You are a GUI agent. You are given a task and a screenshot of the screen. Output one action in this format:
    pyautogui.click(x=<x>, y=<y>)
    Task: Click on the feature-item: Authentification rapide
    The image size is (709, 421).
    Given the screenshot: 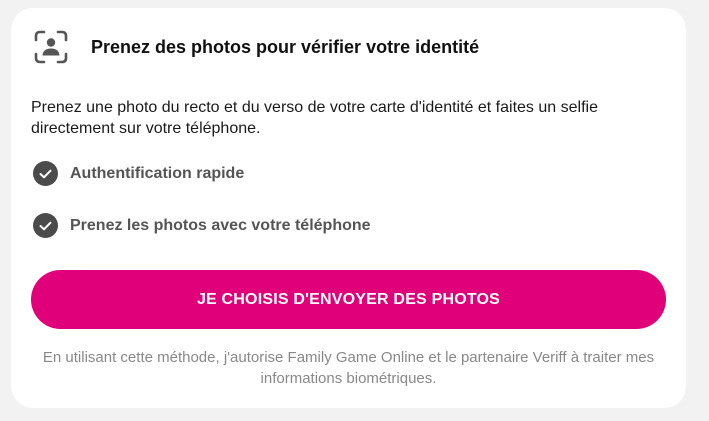 What is the action you would take?
    pyautogui.click(x=138, y=173)
    